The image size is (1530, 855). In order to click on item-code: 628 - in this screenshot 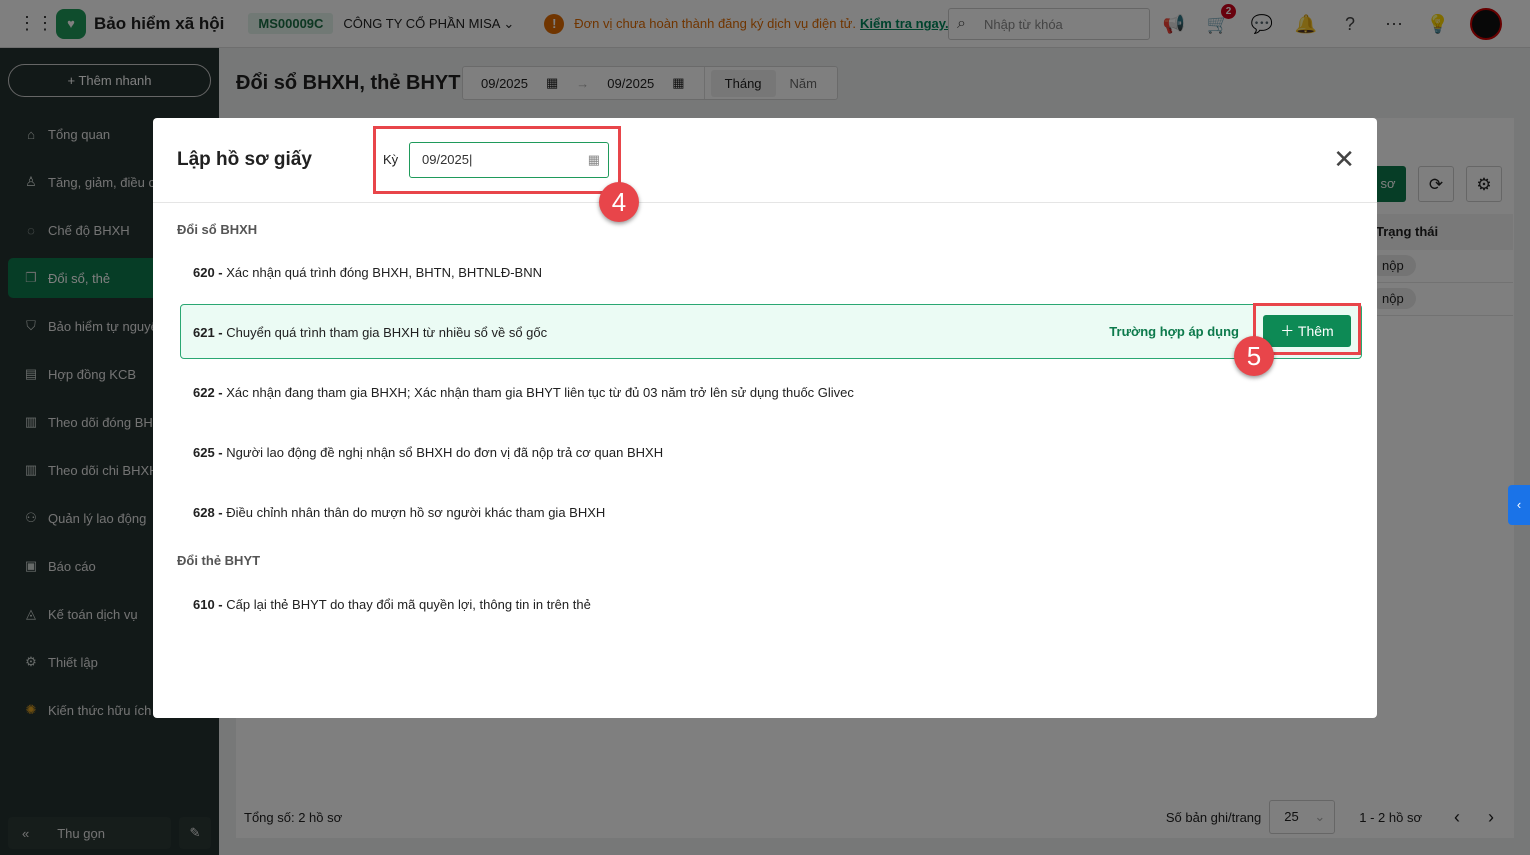, I will do `click(208, 512)`.